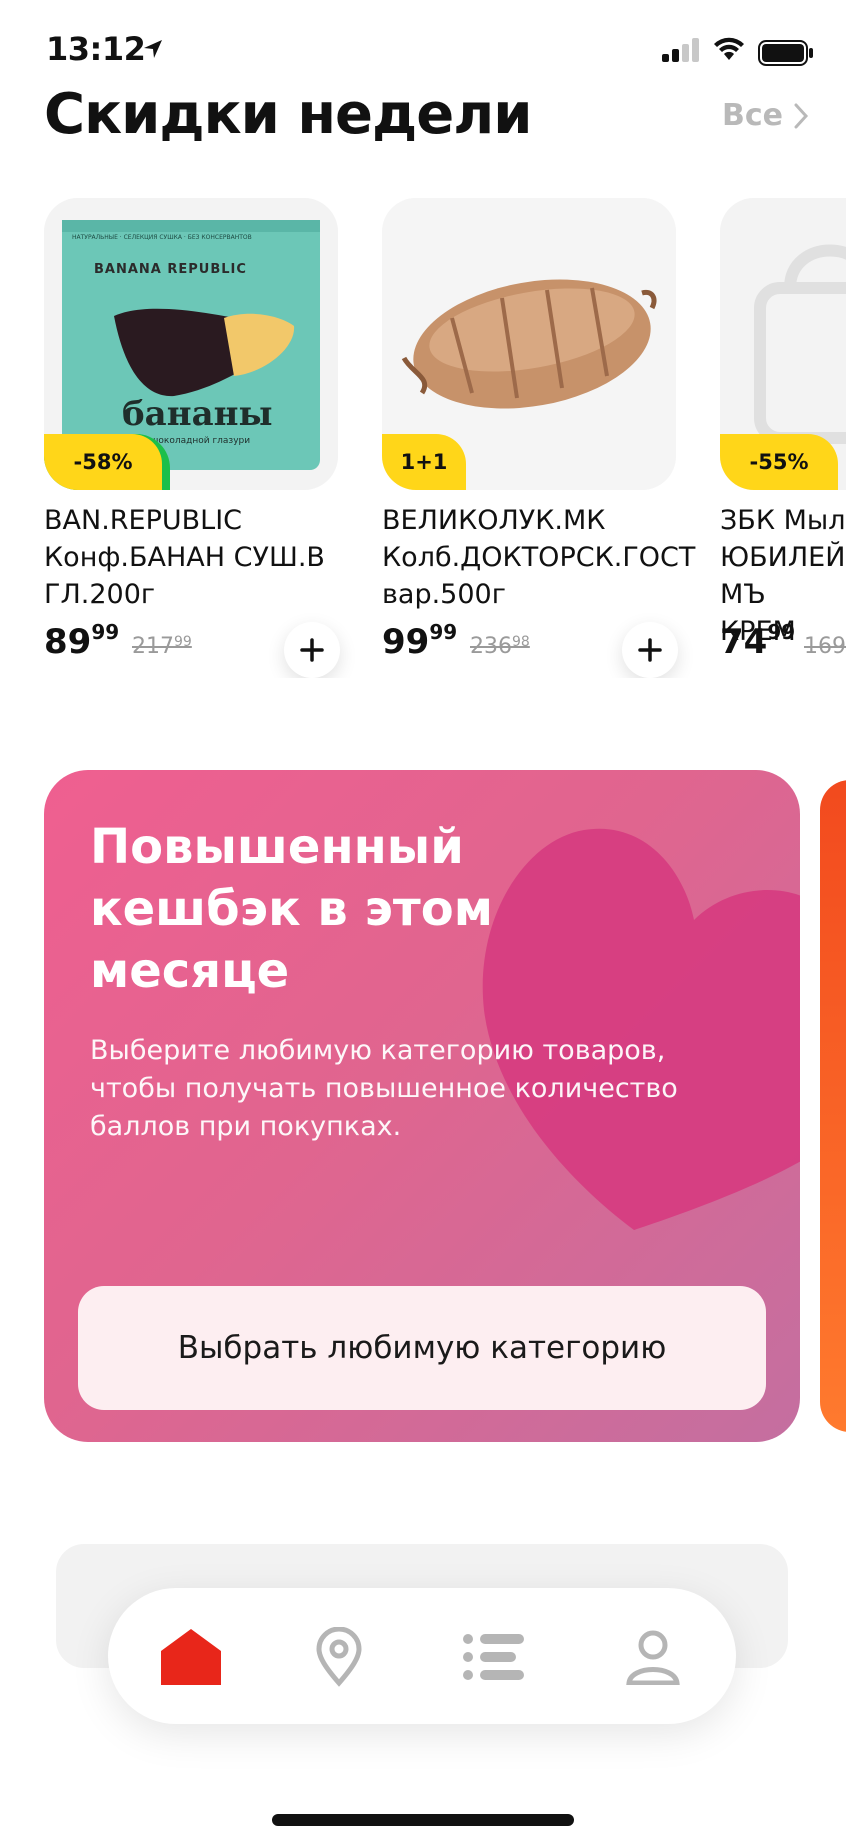 Image resolution: width=846 pixels, height=1833 pixels. I want to click on discount-badge: -58%, so click(103, 462).